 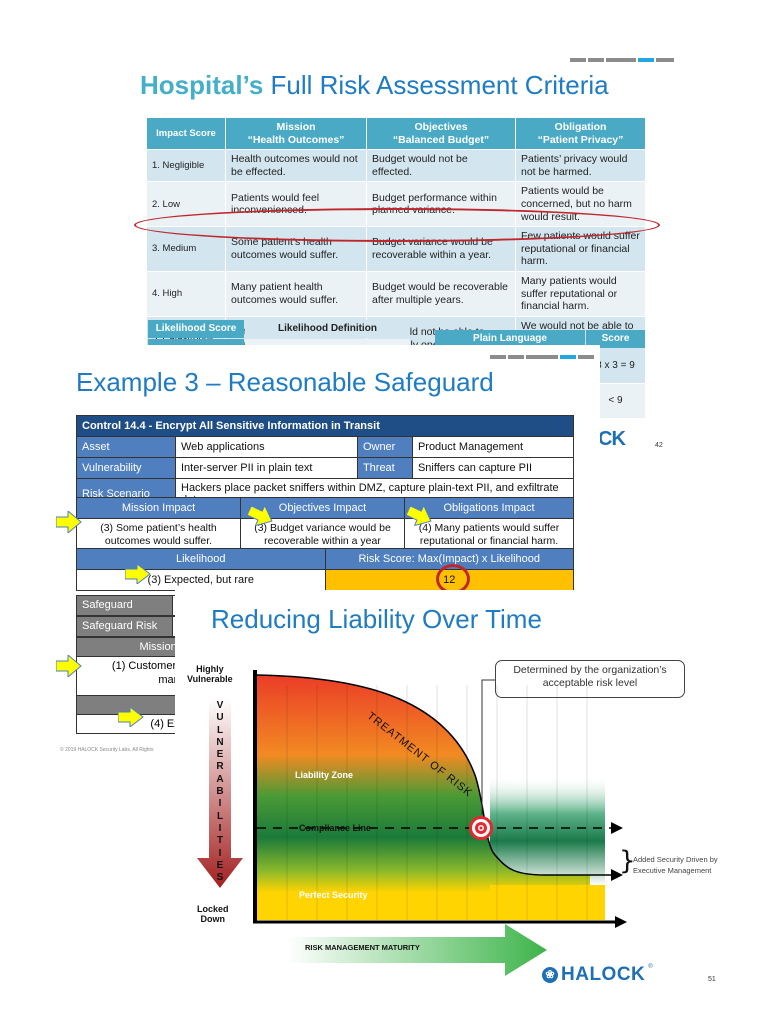 I want to click on y-axis-letter: V, so click(x=220, y=705).